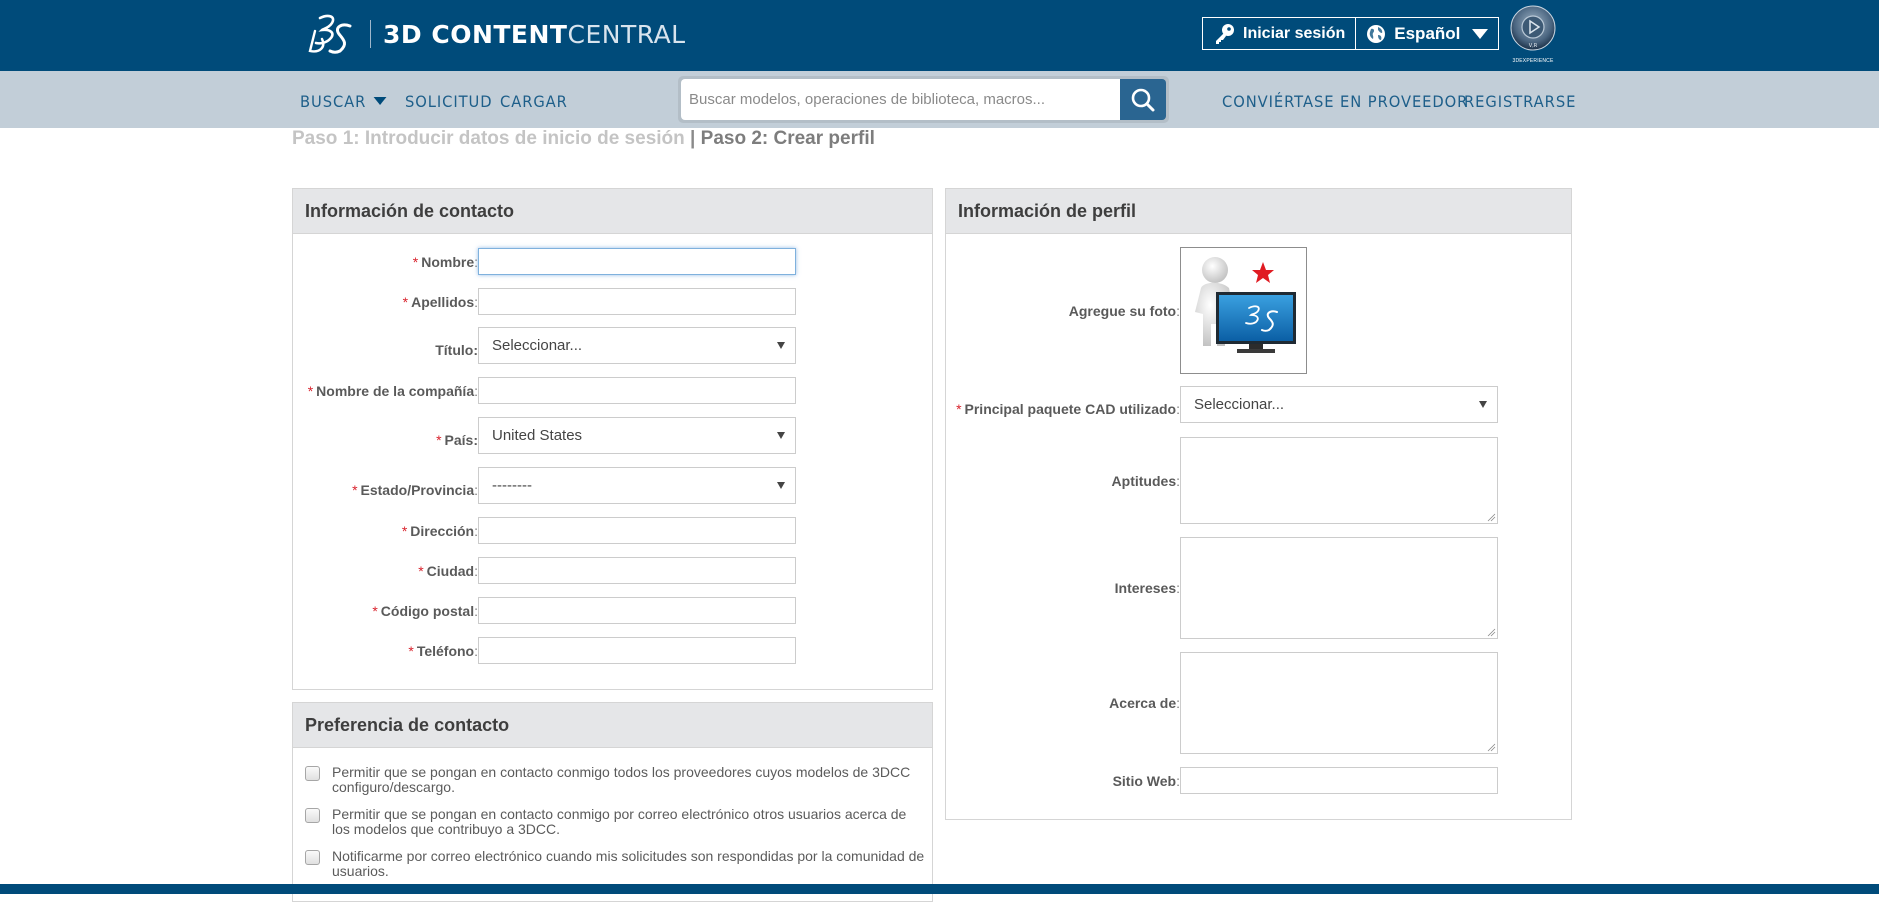 The image size is (1879, 902). Describe the element at coordinates (637, 485) in the screenshot. I see `estado-select: --------` at that location.